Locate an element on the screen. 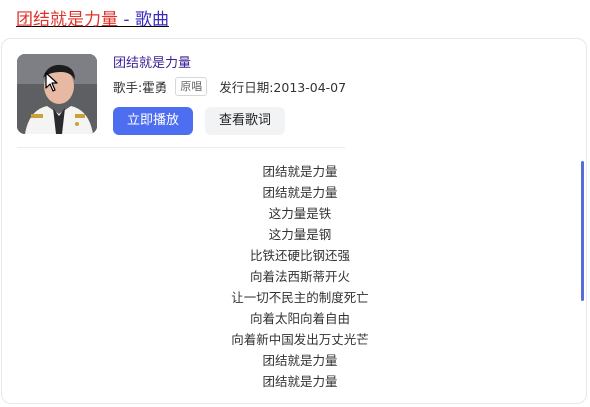 The width and height of the screenshot is (590, 407). album-cover-image is located at coordinates (57, 94).